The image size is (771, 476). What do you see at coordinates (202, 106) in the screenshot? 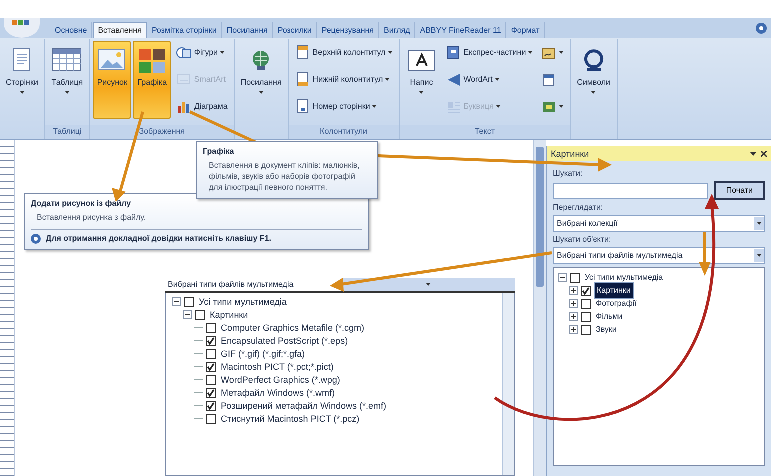
I see `ribbon-button: Діаграма` at bounding box center [202, 106].